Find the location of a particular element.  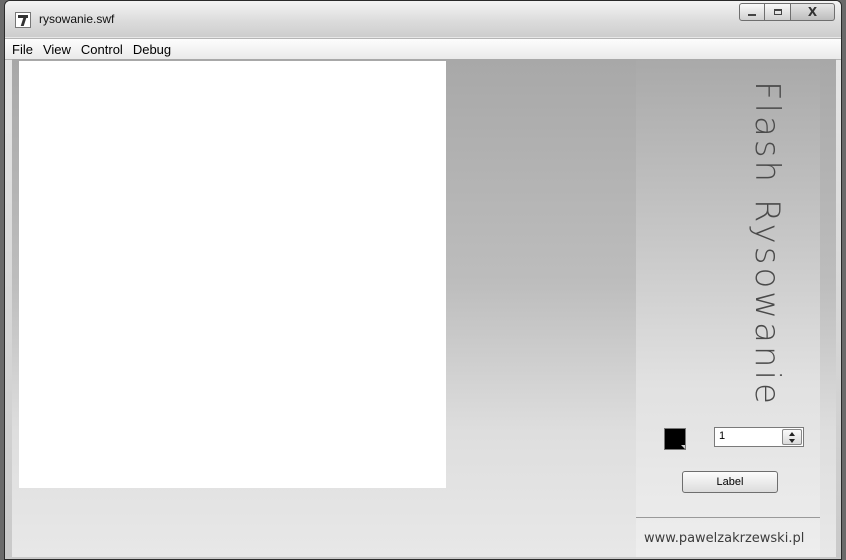

menu-file: File is located at coordinates (23, 49).